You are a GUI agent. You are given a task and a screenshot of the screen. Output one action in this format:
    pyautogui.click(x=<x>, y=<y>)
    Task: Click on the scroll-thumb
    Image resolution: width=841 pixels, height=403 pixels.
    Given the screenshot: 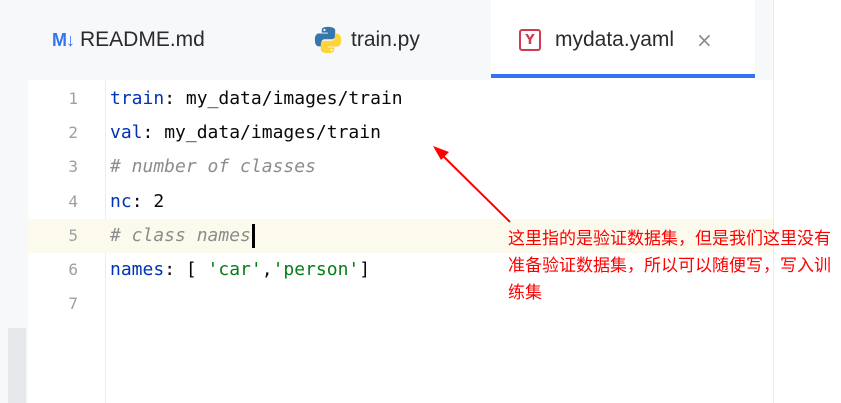 What is the action you would take?
    pyautogui.click(x=17, y=365)
    